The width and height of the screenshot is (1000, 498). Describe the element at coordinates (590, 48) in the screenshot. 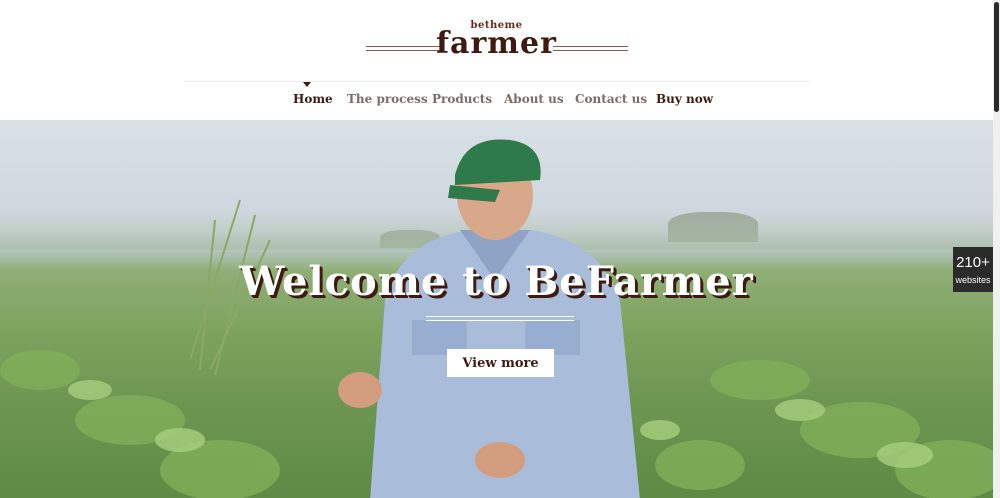

I see `logo-rule-right` at that location.